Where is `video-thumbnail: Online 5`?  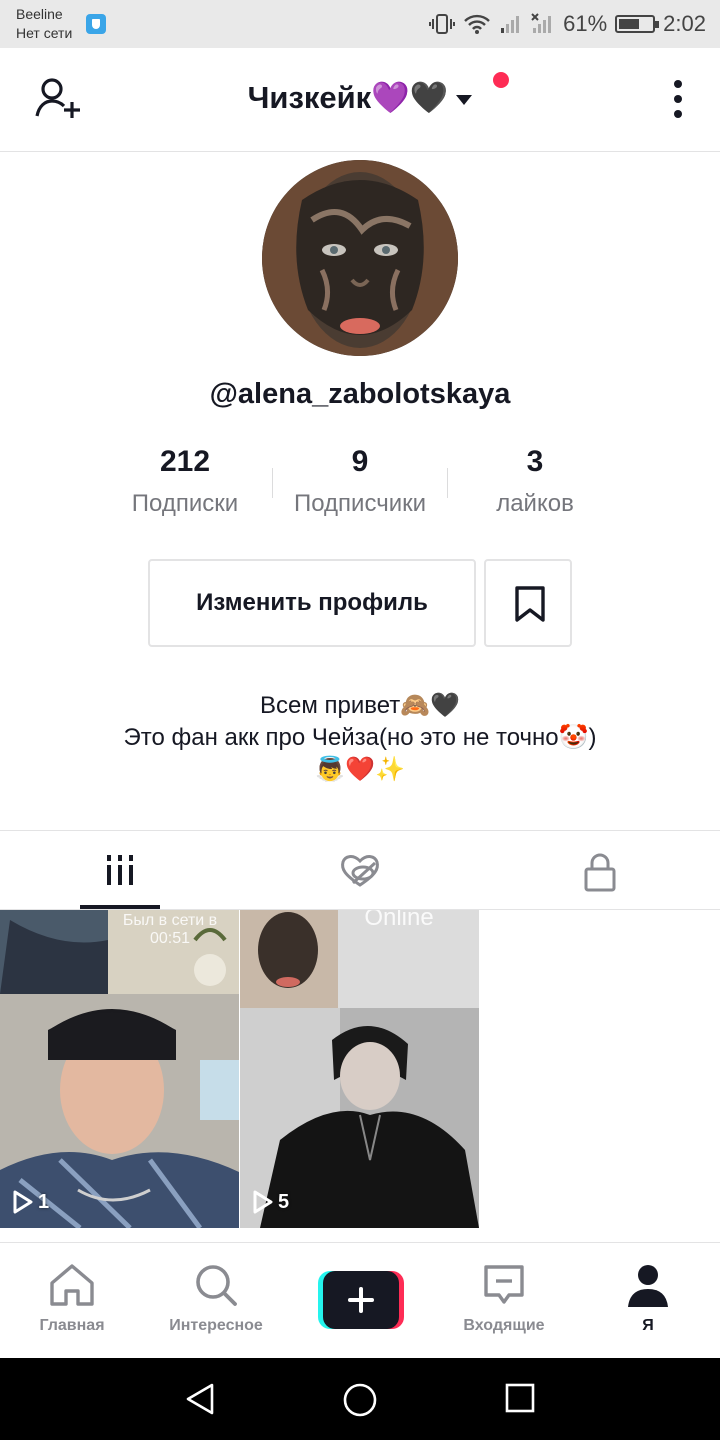 video-thumbnail: Online 5 is located at coordinates (359, 1069).